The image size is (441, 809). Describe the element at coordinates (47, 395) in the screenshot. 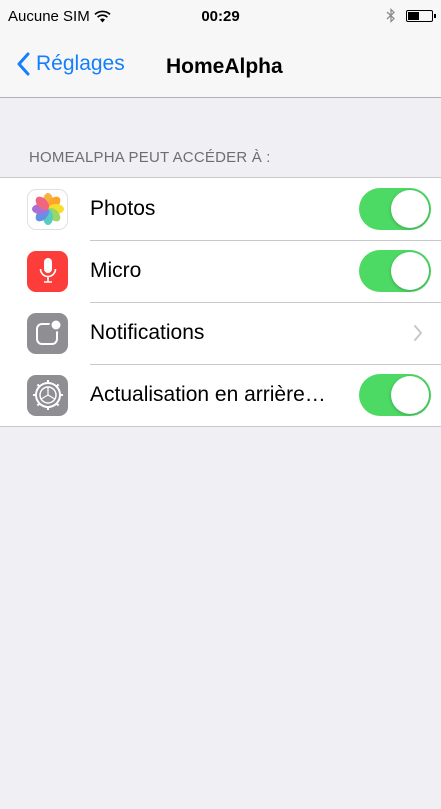

I see `settings-gear-icon` at that location.